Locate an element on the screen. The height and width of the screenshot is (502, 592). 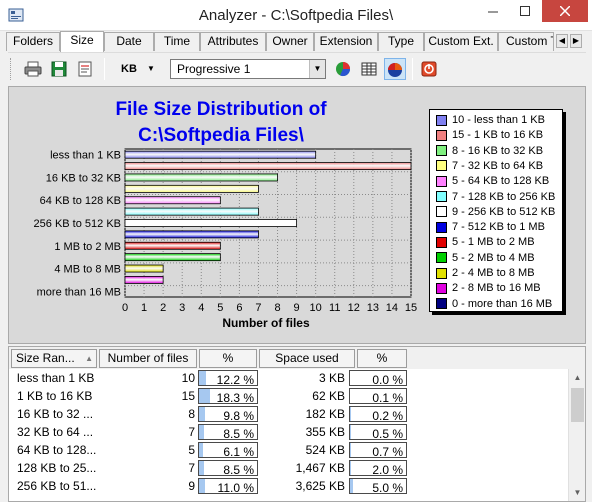
tab-scroll-left-button: ◀ is located at coordinates (562, 41).